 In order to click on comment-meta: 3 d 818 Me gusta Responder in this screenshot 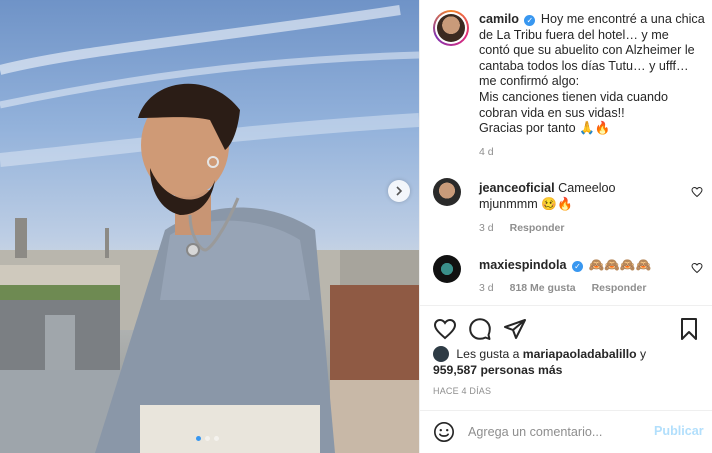, I will do `click(562, 288)`.